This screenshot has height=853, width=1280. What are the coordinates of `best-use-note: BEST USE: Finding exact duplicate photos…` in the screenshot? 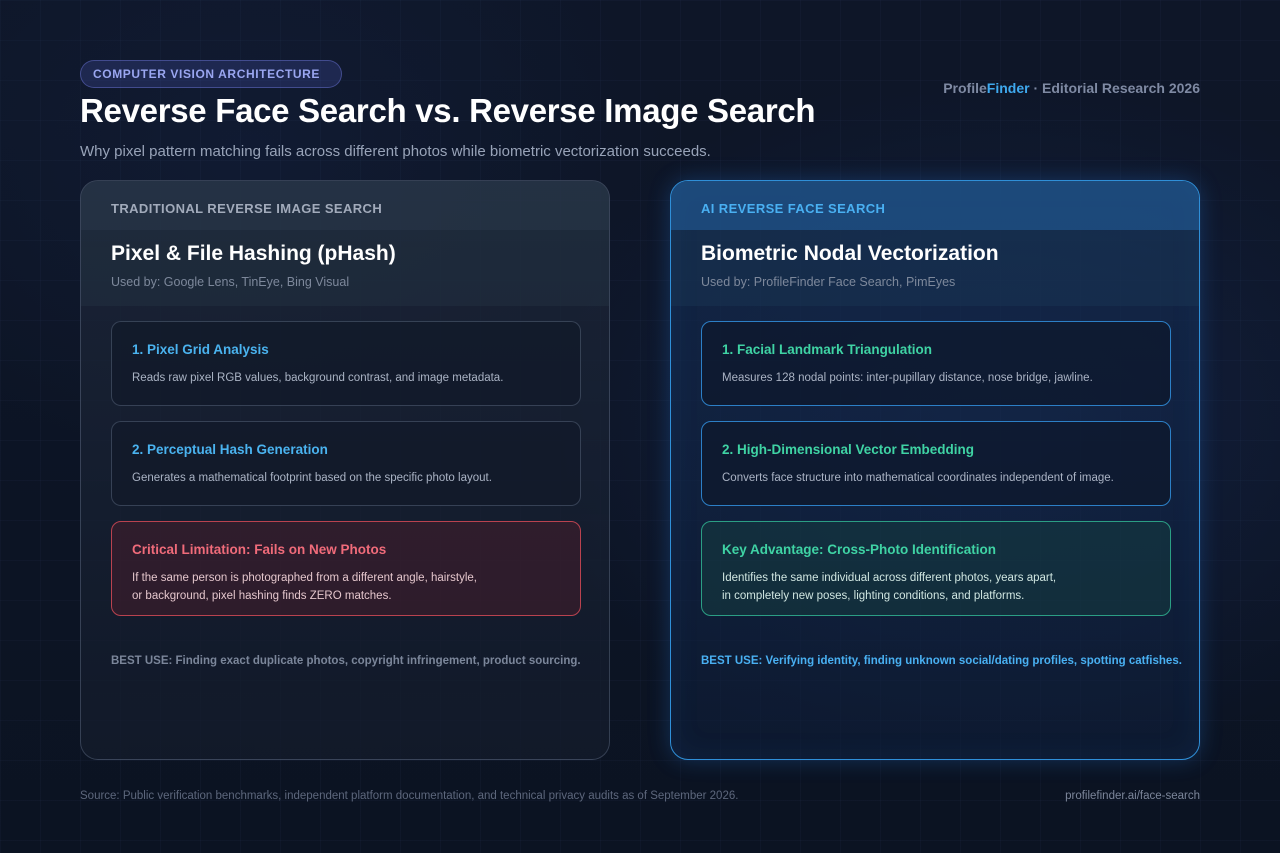 It's located at (346, 661).